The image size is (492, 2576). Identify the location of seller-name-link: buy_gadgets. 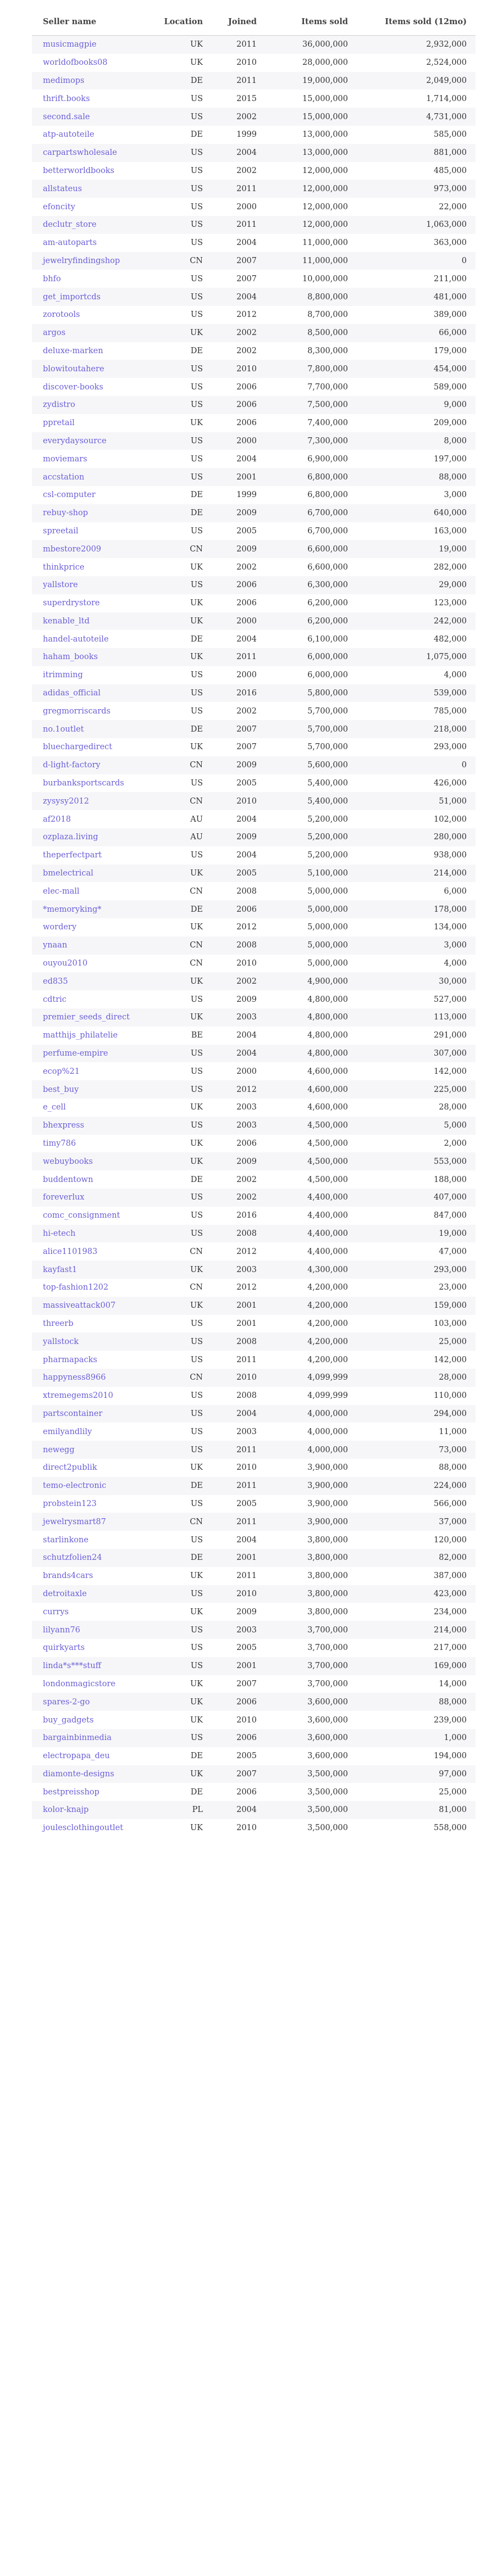
(94, 1720).